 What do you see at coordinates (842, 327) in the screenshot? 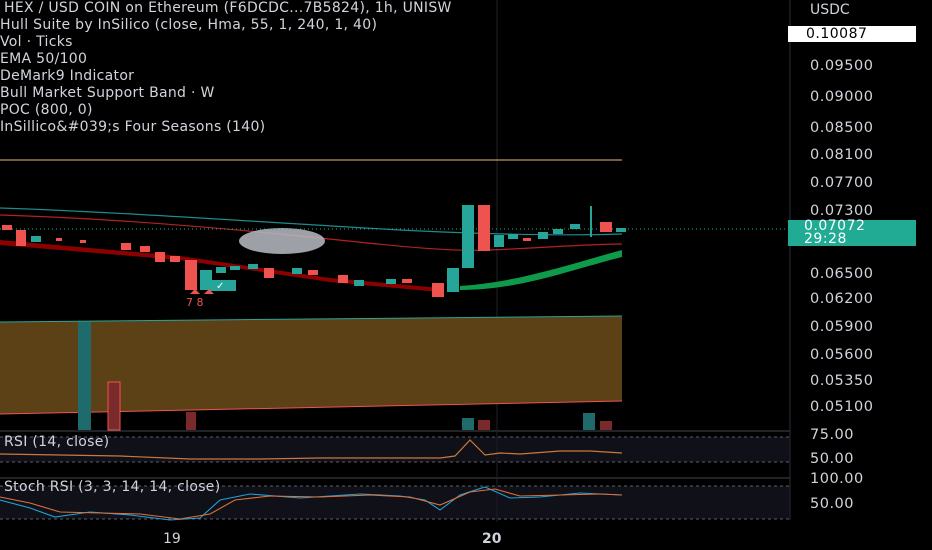
I see `price-tick: 0.05900` at bounding box center [842, 327].